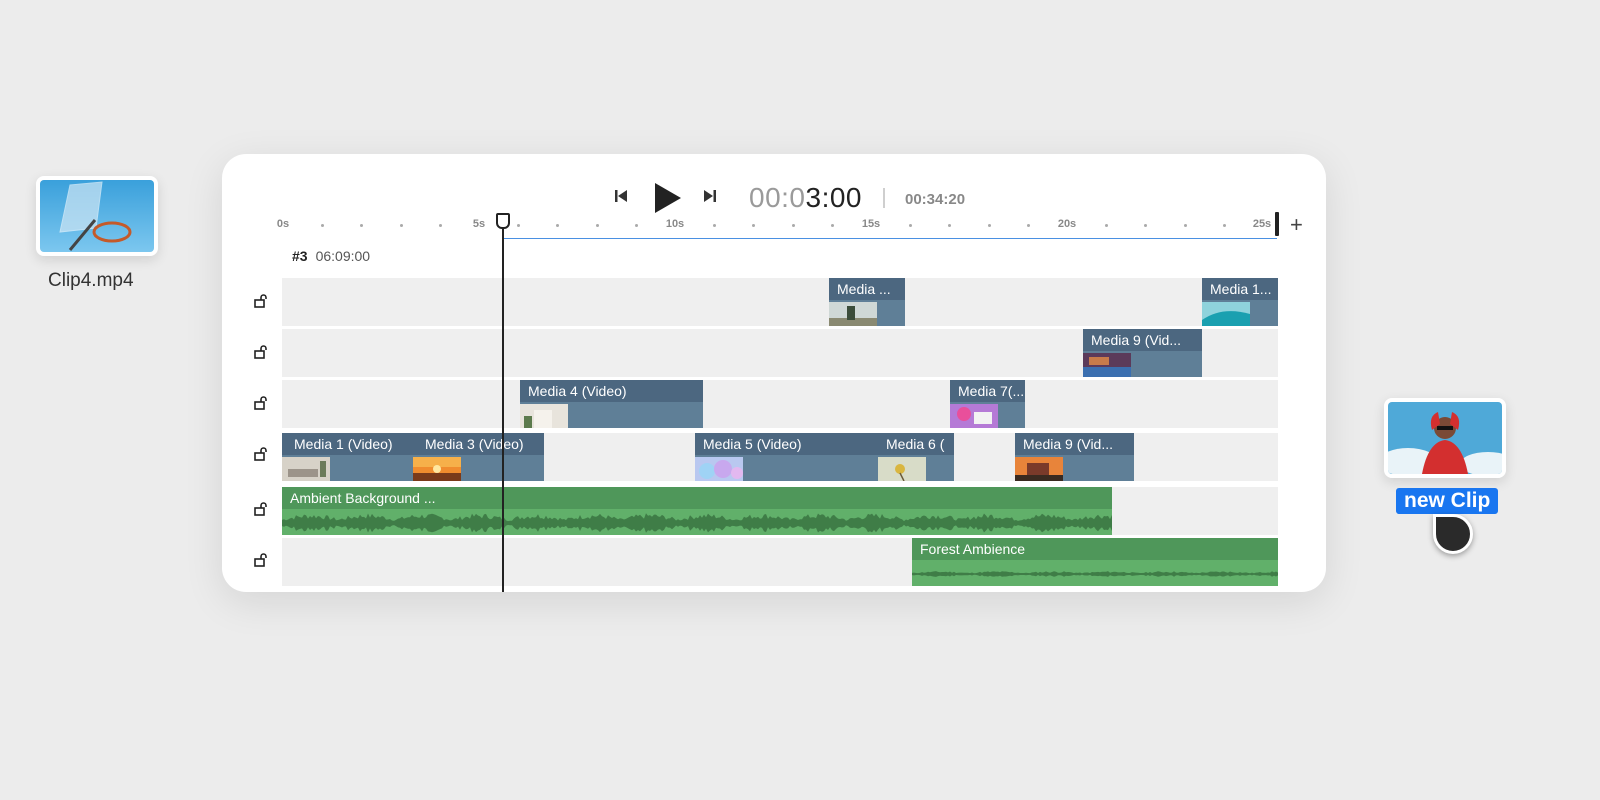 The width and height of the screenshot is (1600, 800). I want to click on floating-clip-filename: Clip4.mp4, so click(91, 280).